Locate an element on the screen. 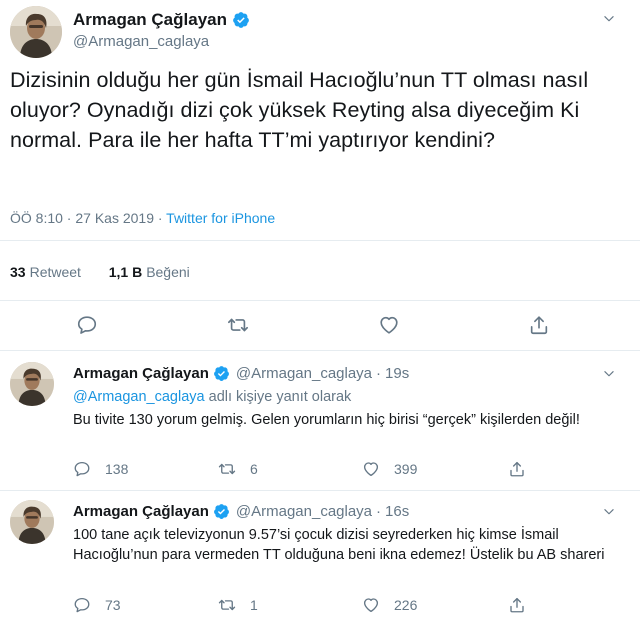  reply-header: Armagan Çağlayan @Armagan_caglaya · 16s is located at coordinates (241, 511).